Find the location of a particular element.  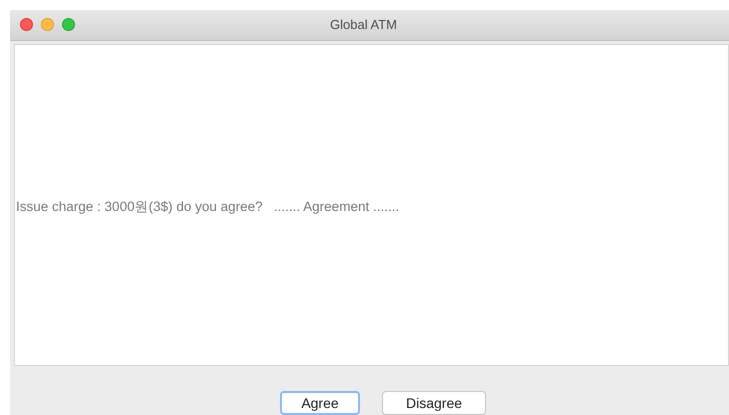

close-button is located at coordinates (26, 25).